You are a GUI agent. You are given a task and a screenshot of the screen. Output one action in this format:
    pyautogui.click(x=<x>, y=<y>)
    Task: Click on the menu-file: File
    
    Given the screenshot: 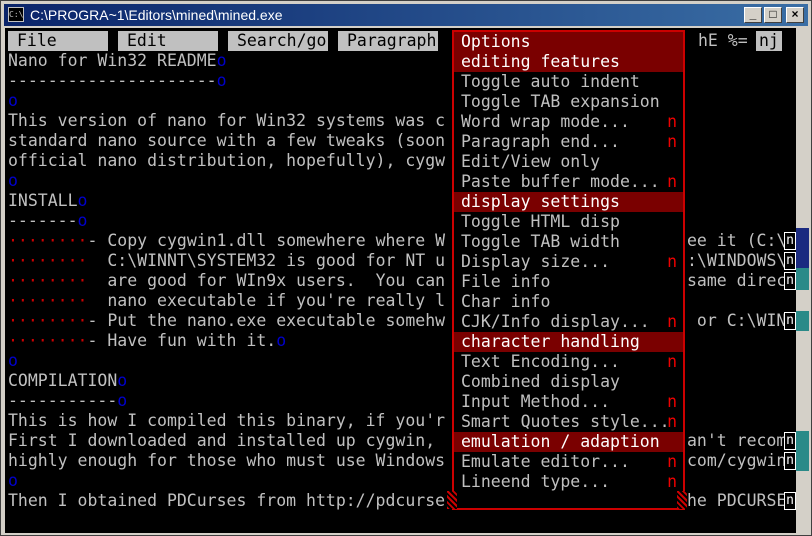 What is the action you would take?
    pyautogui.click(x=58, y=41)
    